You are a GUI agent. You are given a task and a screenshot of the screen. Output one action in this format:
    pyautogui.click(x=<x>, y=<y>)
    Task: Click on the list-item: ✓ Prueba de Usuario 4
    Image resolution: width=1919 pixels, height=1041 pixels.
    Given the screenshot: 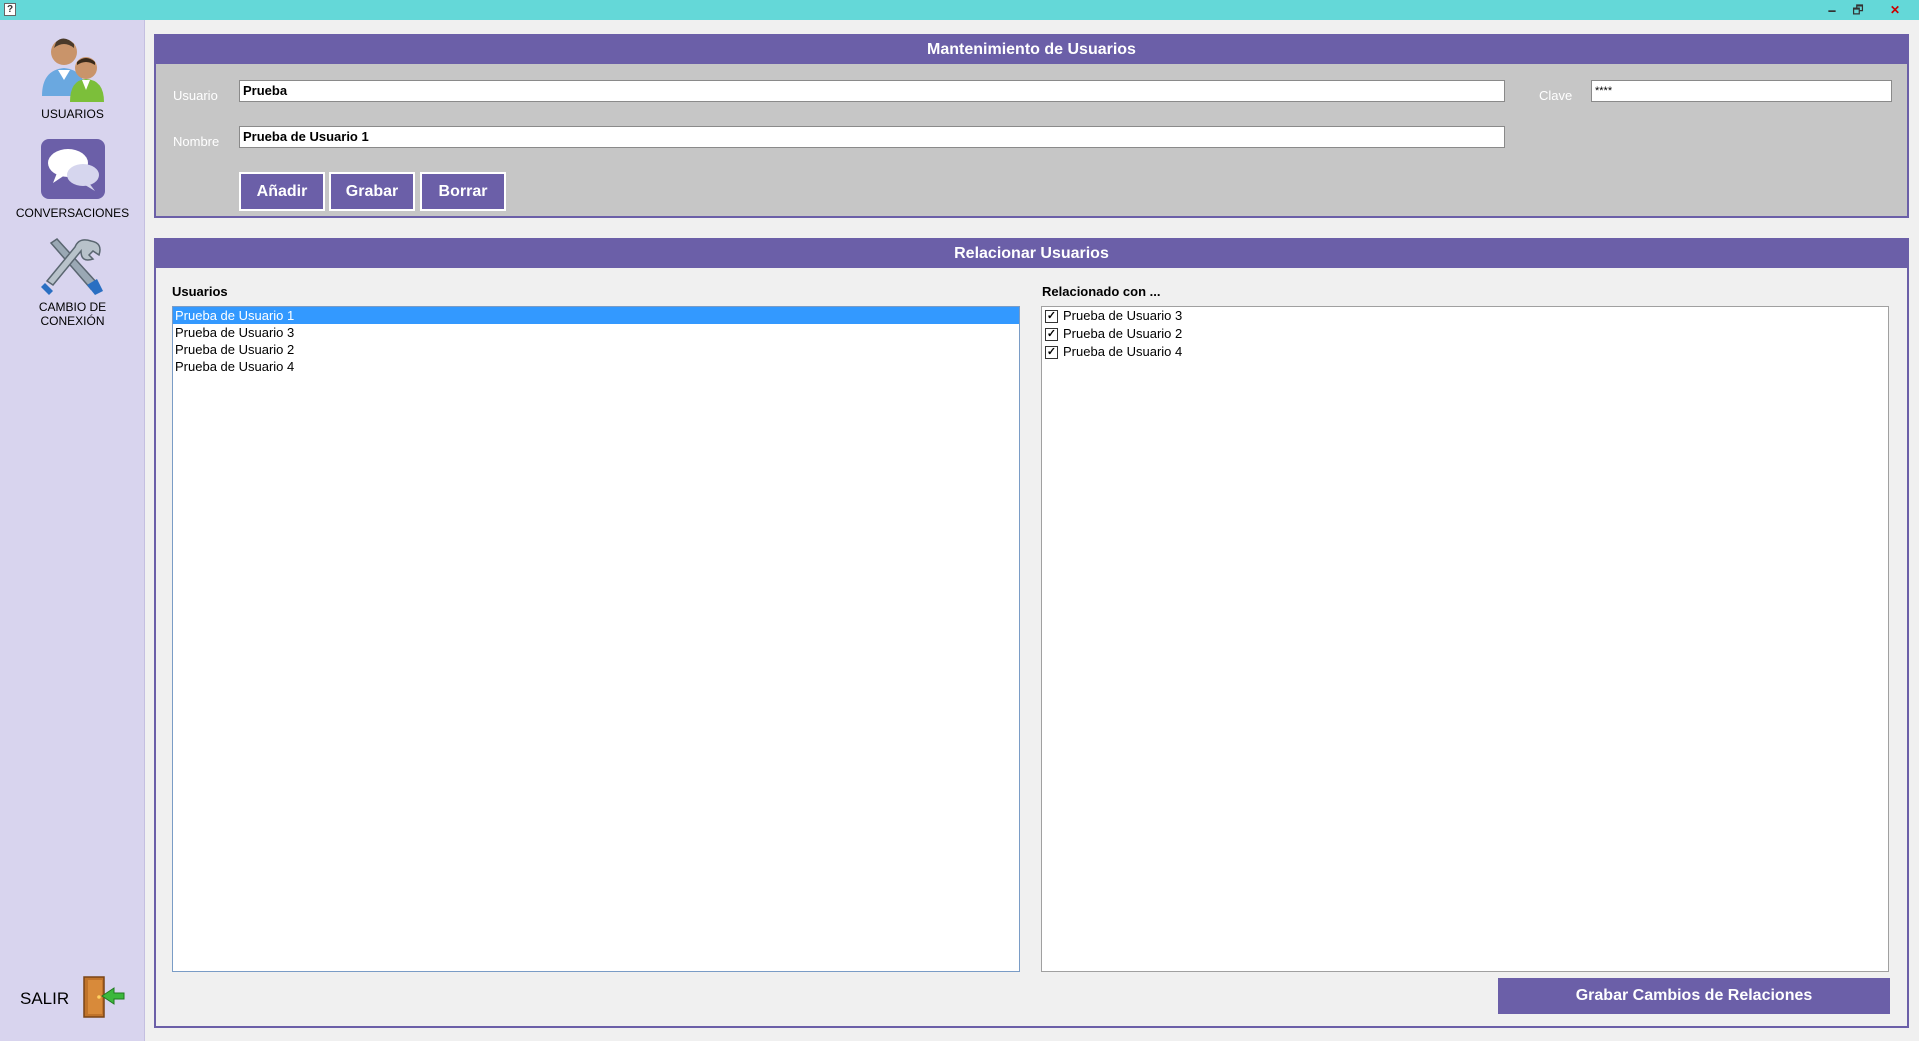 What is the action you would take?
    pyautogui.click(x=1465, y=352)
    